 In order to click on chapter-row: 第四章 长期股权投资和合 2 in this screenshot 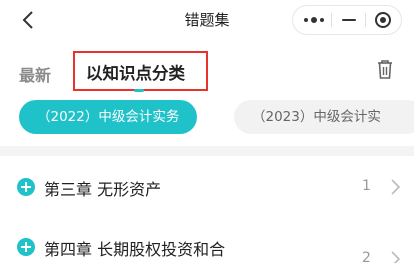, I will do `click(207, 246)`.